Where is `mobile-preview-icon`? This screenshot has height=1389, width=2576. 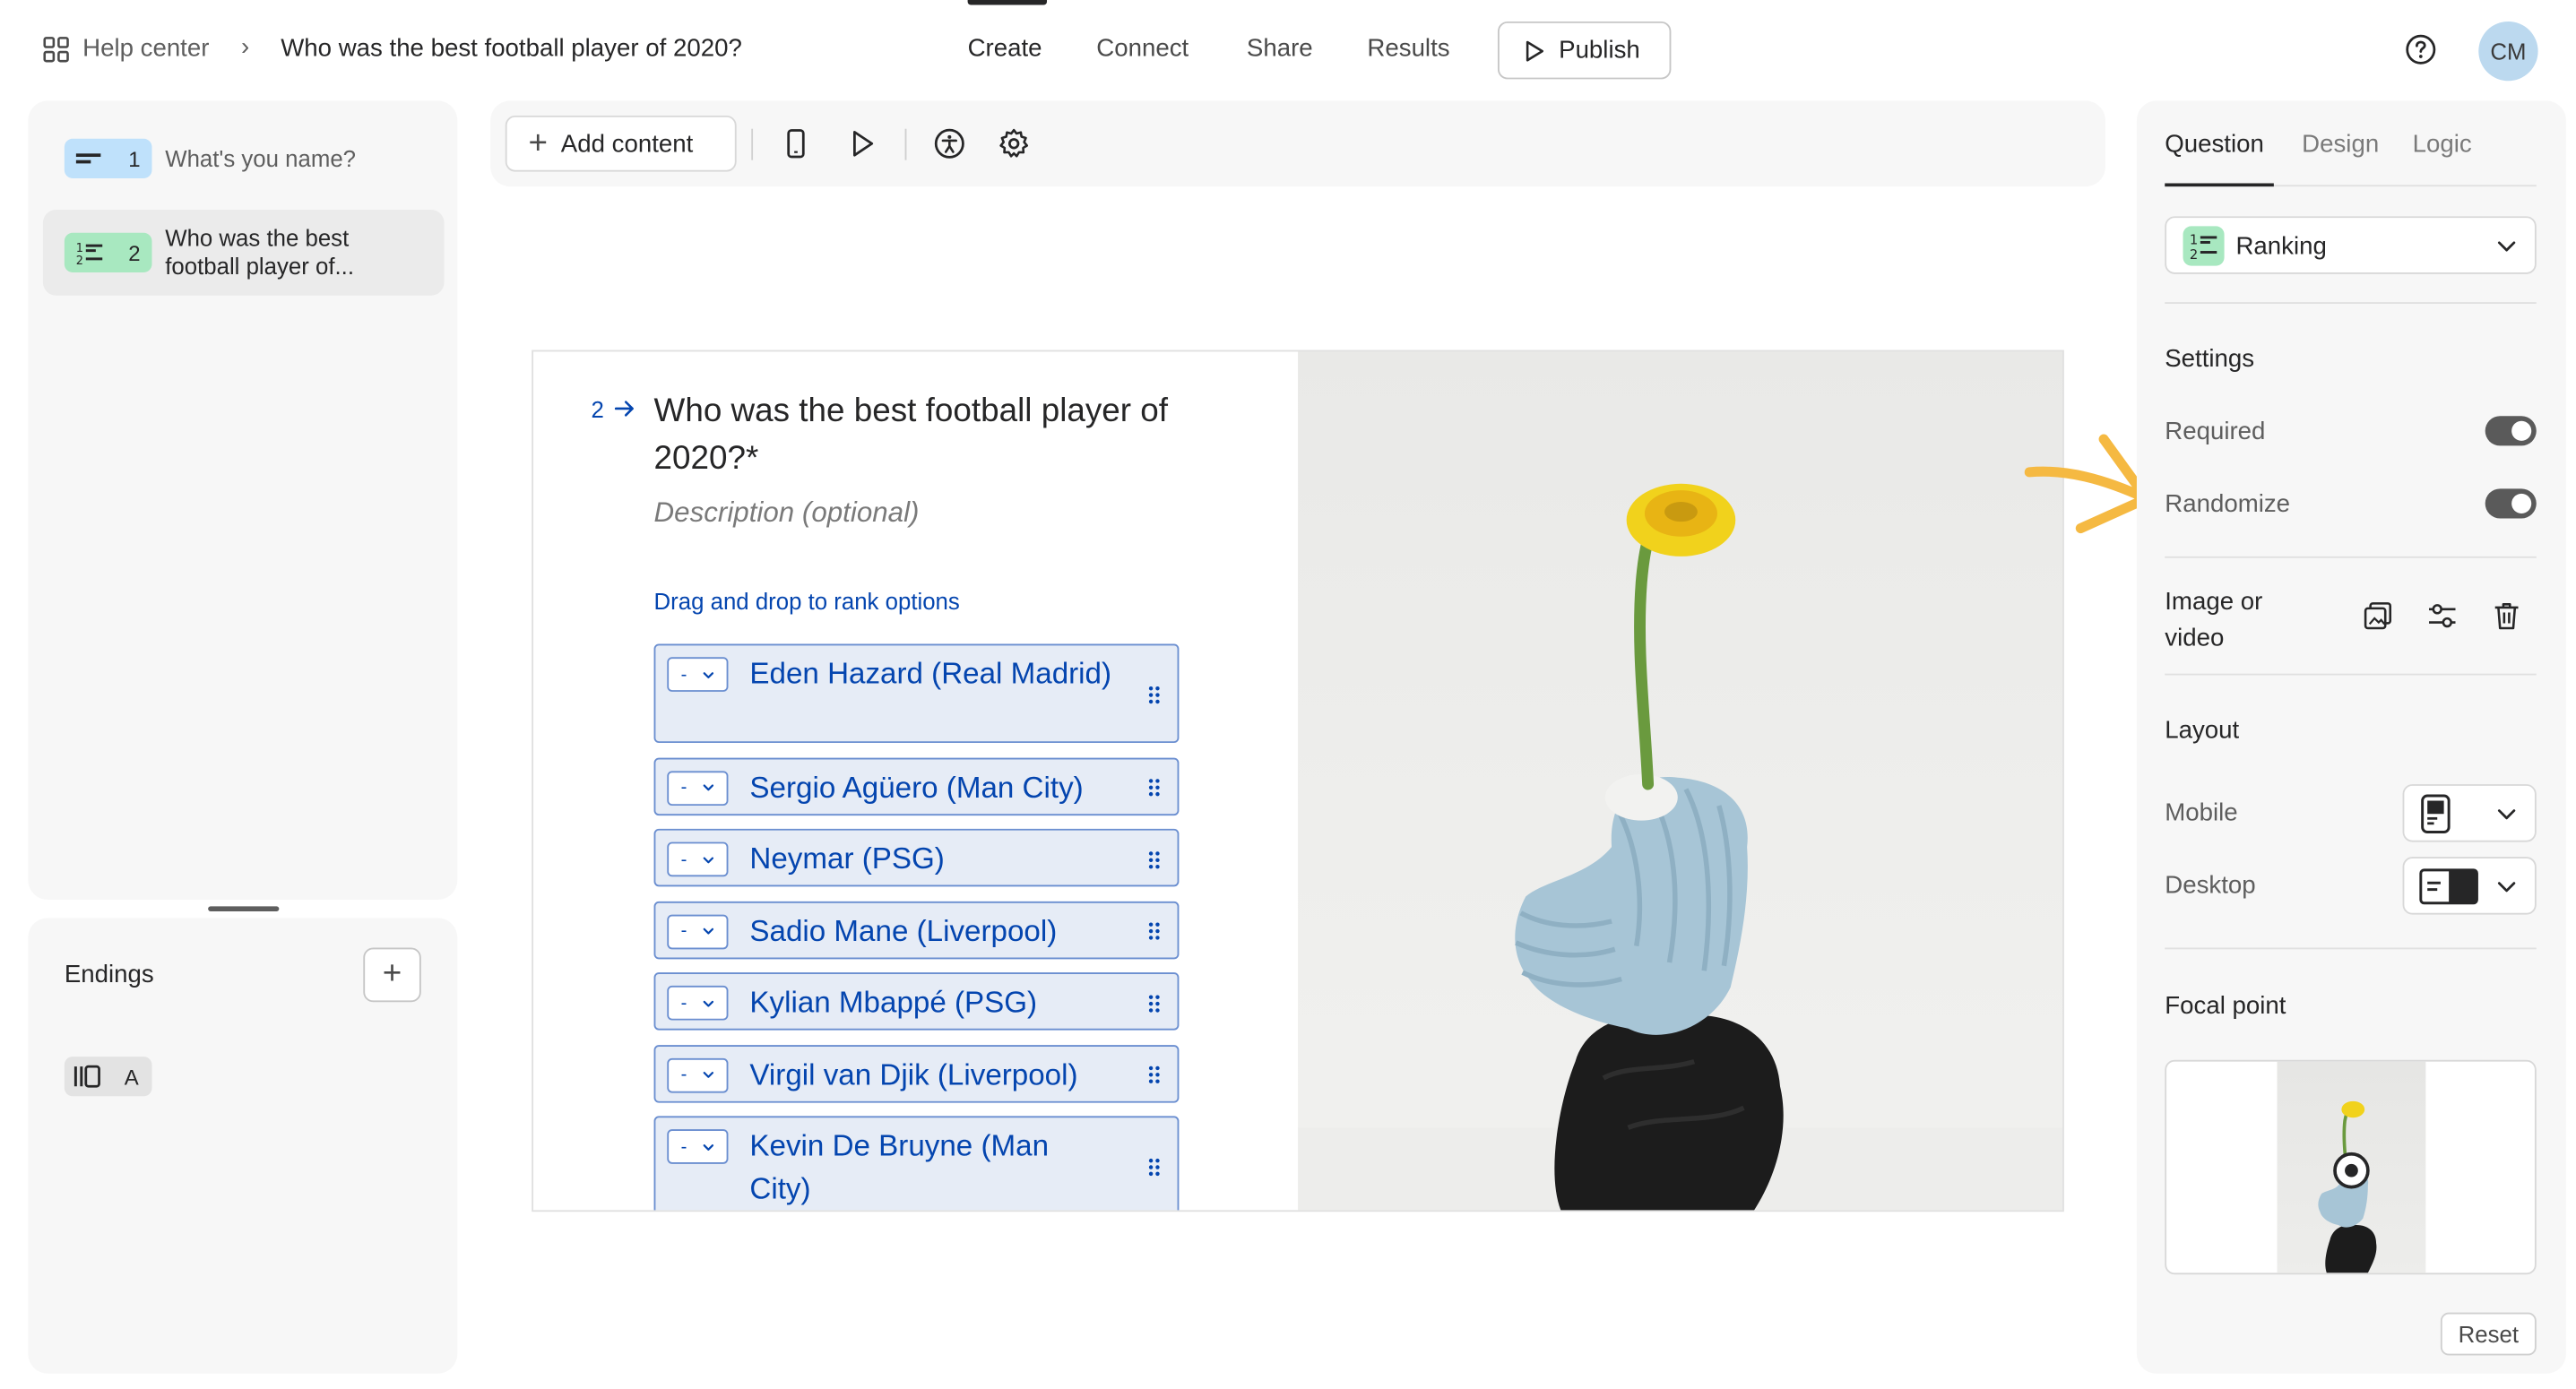
mobile-preview-icon is located at coordinates (796, 143).